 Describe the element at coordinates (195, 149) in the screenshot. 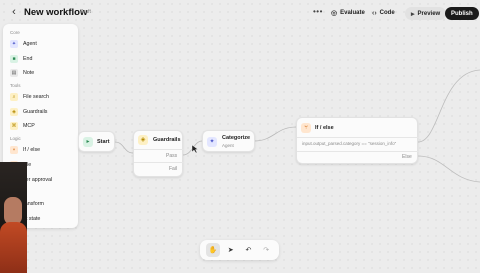

I see `cursor-icon` at that location.